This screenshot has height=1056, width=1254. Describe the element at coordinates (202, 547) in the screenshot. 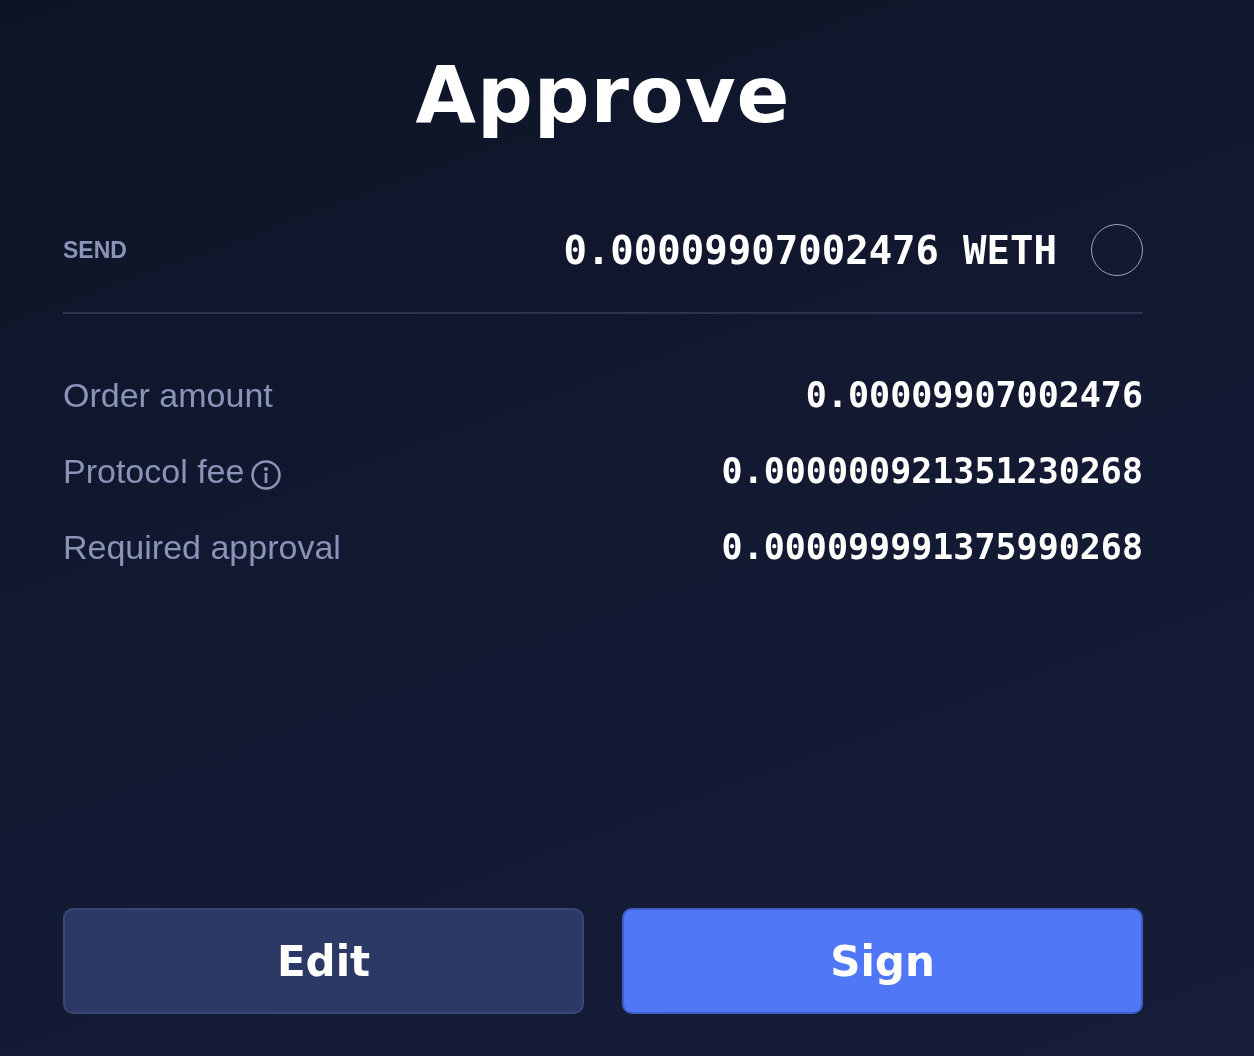

I see `detail-label: Required approval` at that location.